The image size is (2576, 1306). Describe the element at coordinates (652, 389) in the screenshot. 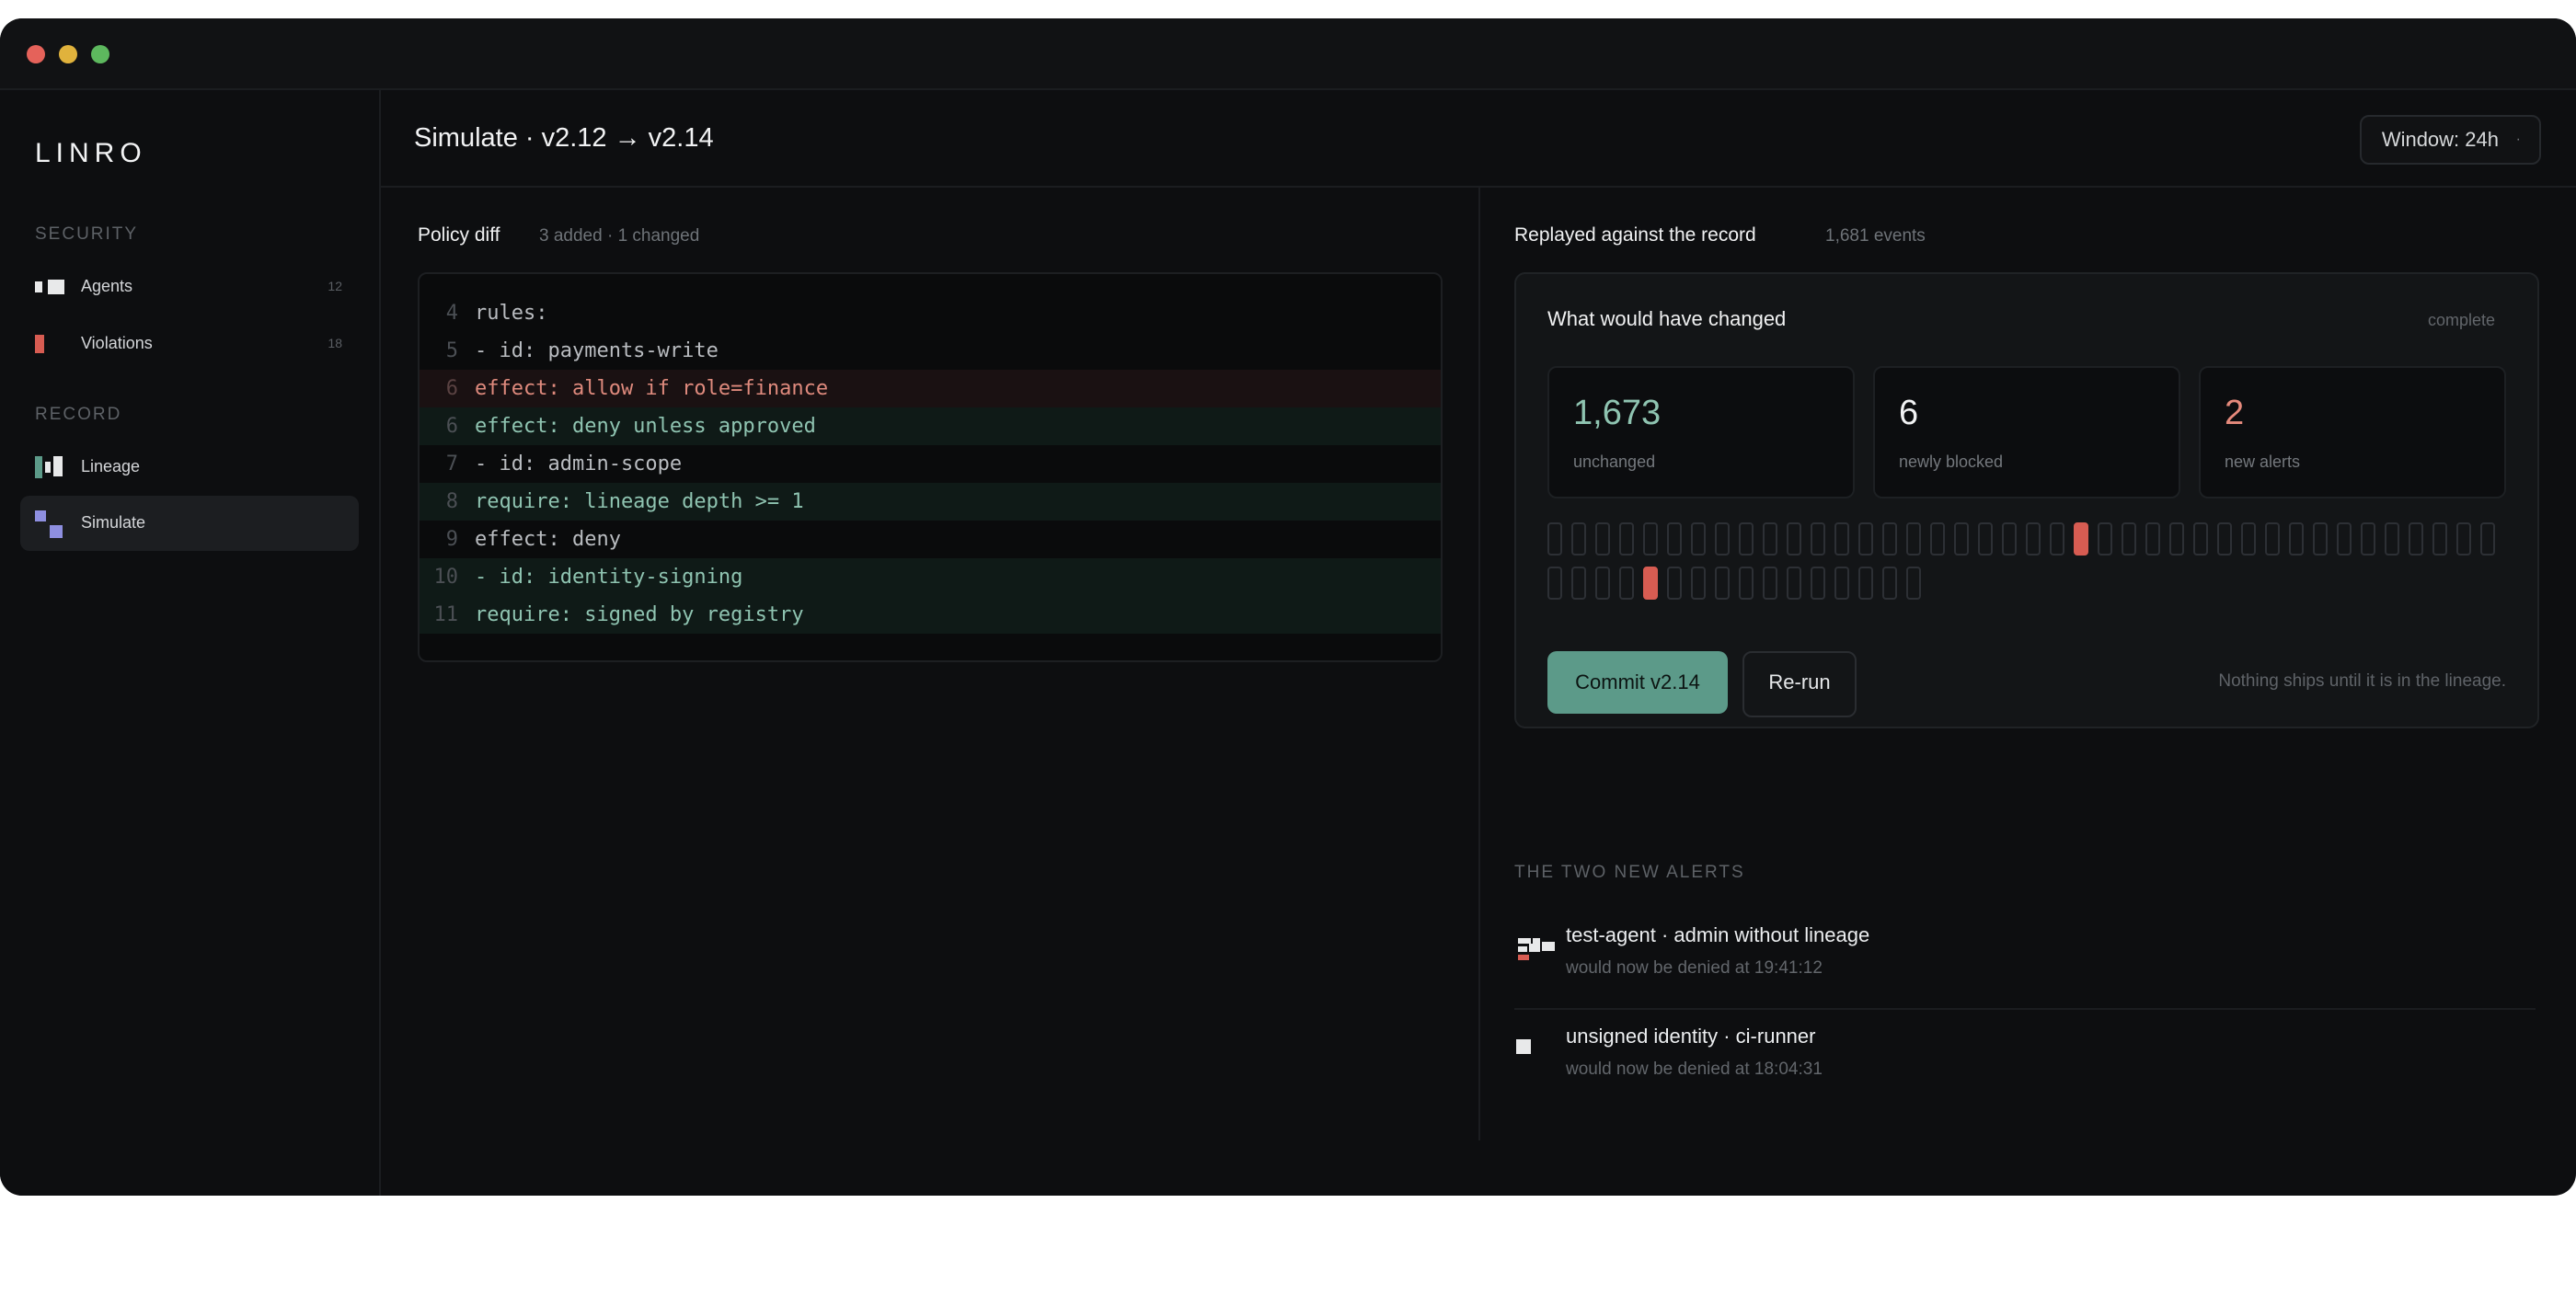

I see `line-text: effect: allow if role=finance` at that location.